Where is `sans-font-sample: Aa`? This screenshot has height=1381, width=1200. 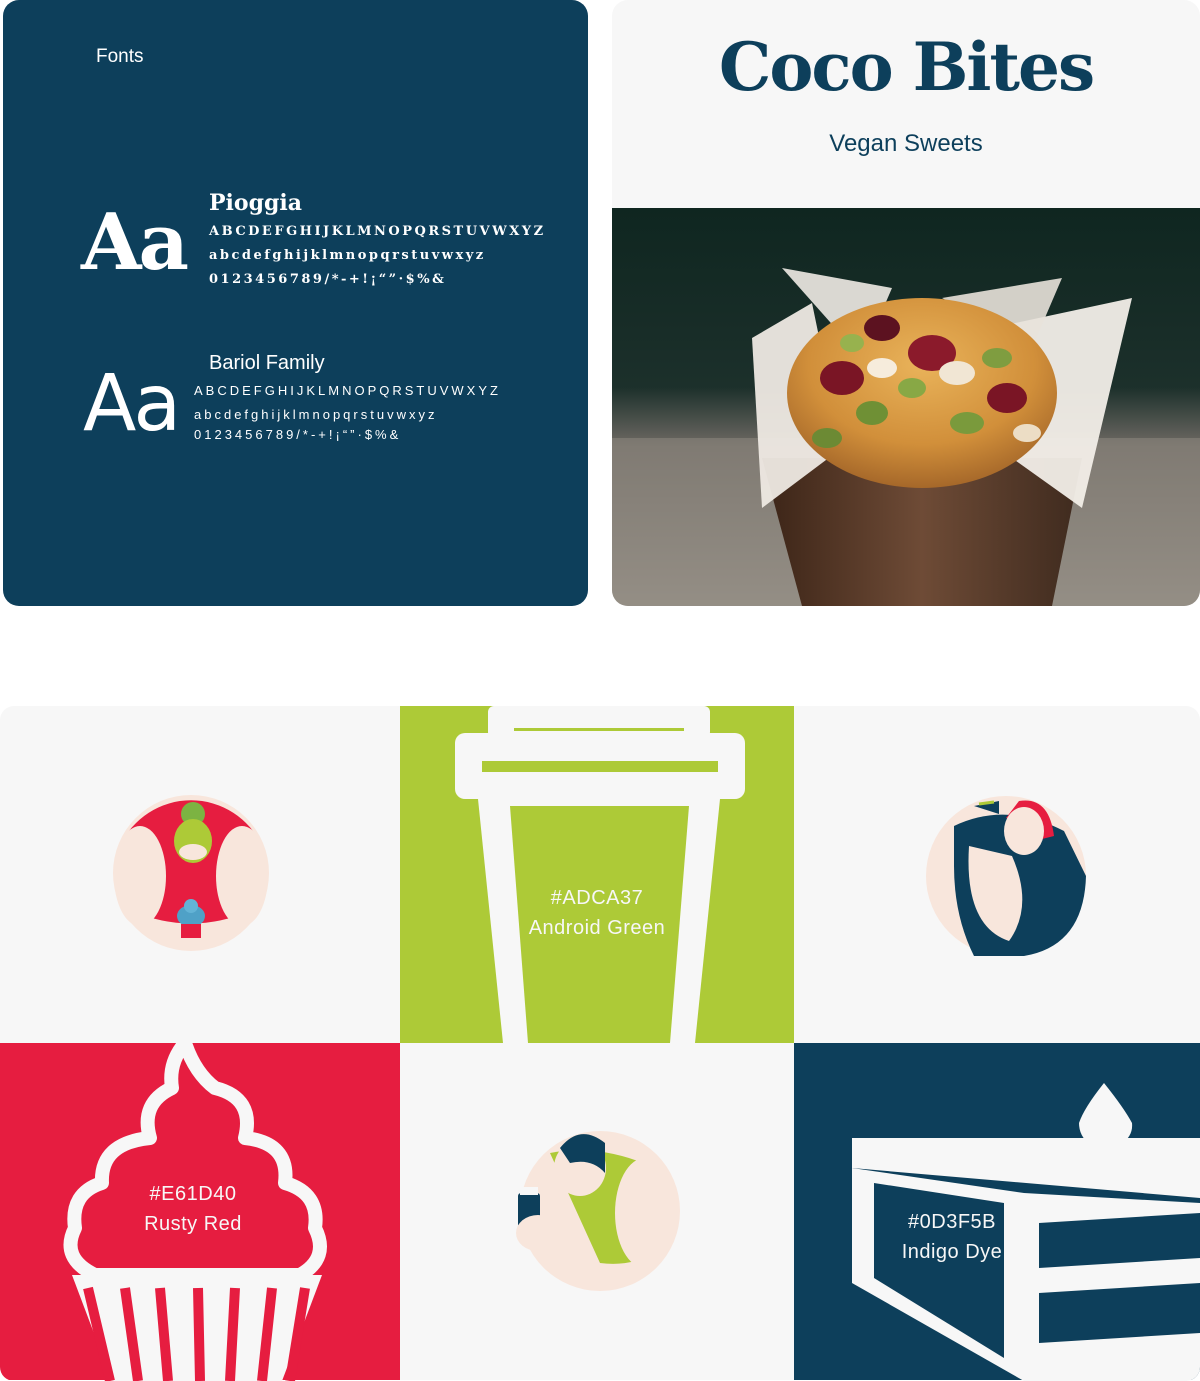
sans-font-sample: Aa is located at coordinates (132, 404).